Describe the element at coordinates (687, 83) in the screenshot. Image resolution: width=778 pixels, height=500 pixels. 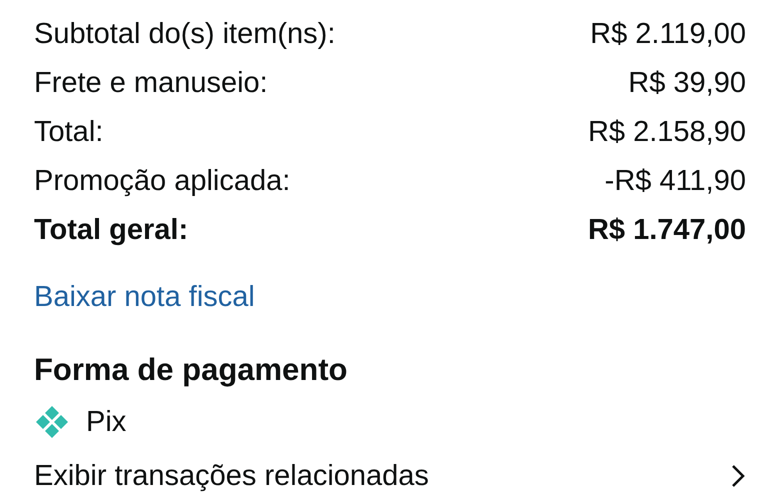
I see `summary-value: R$ 39,90` at that location.